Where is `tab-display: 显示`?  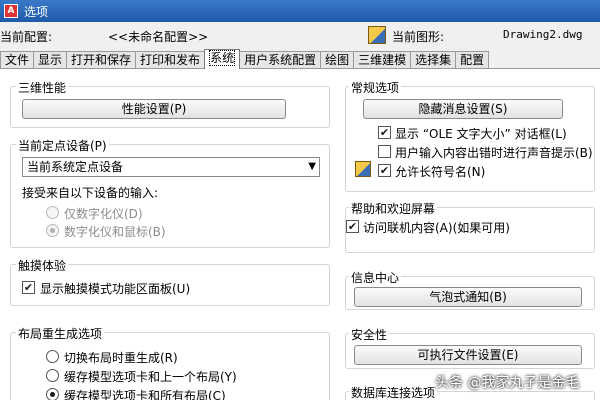
tab-display: 显示 is located at coordinates (50, 60).